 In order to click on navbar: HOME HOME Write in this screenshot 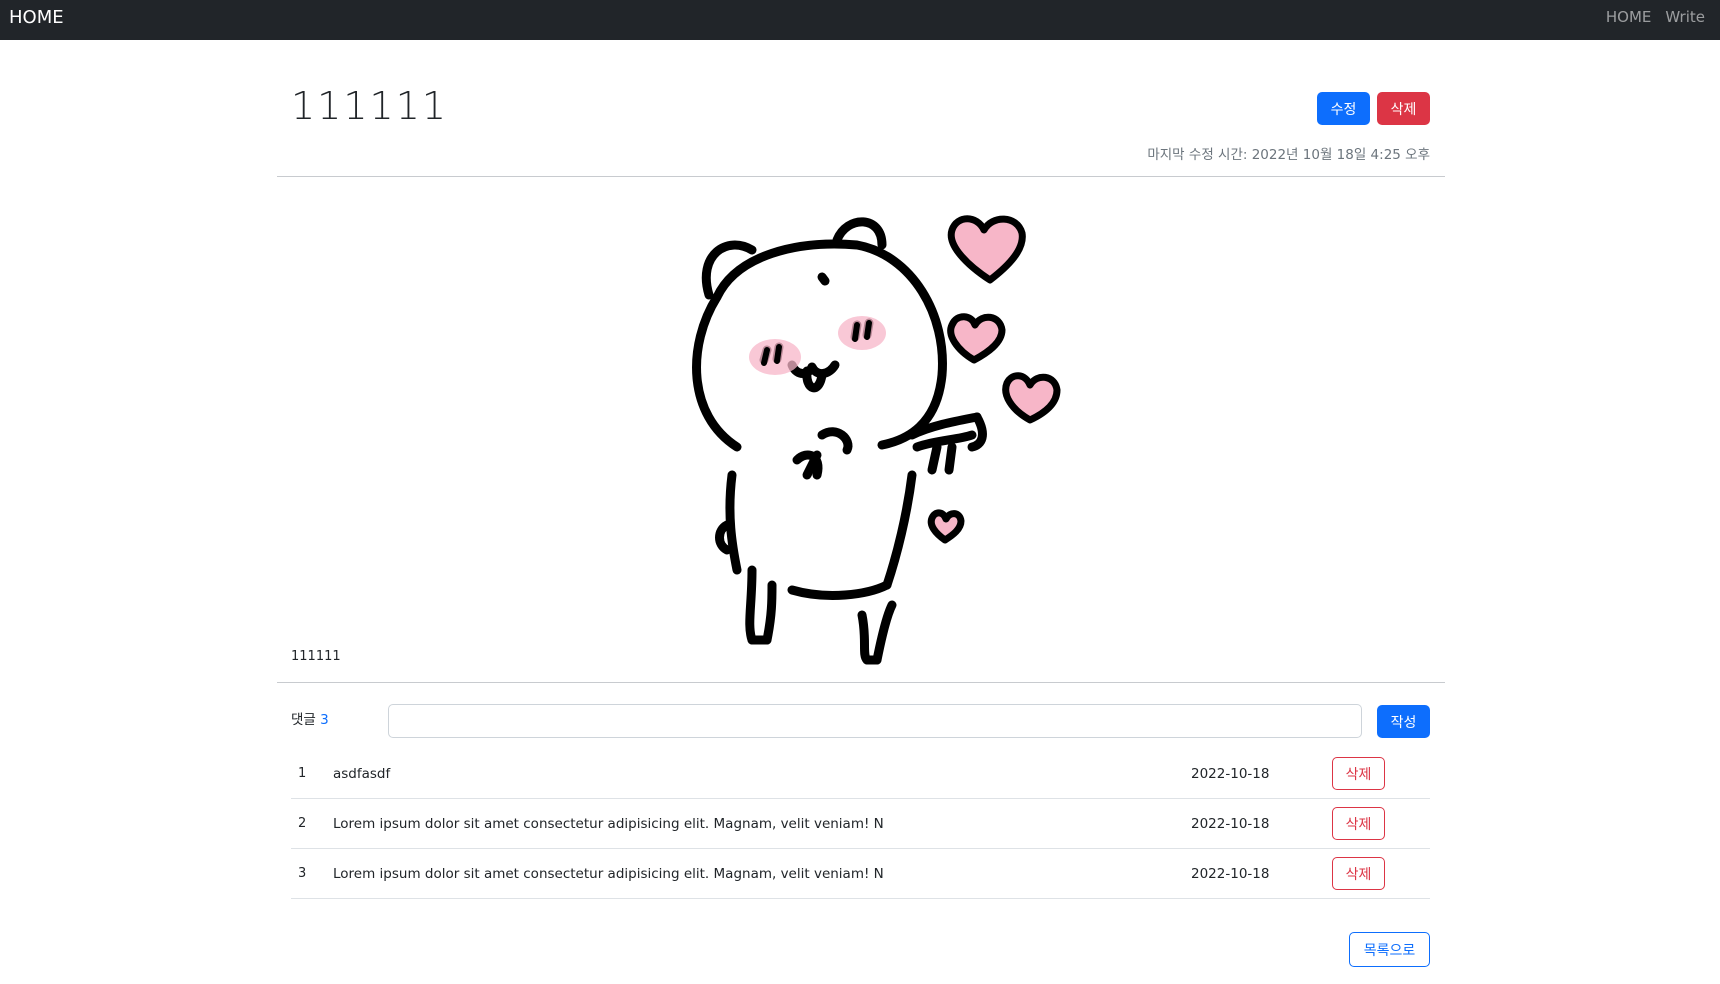, I will do `click(860, 20)`.